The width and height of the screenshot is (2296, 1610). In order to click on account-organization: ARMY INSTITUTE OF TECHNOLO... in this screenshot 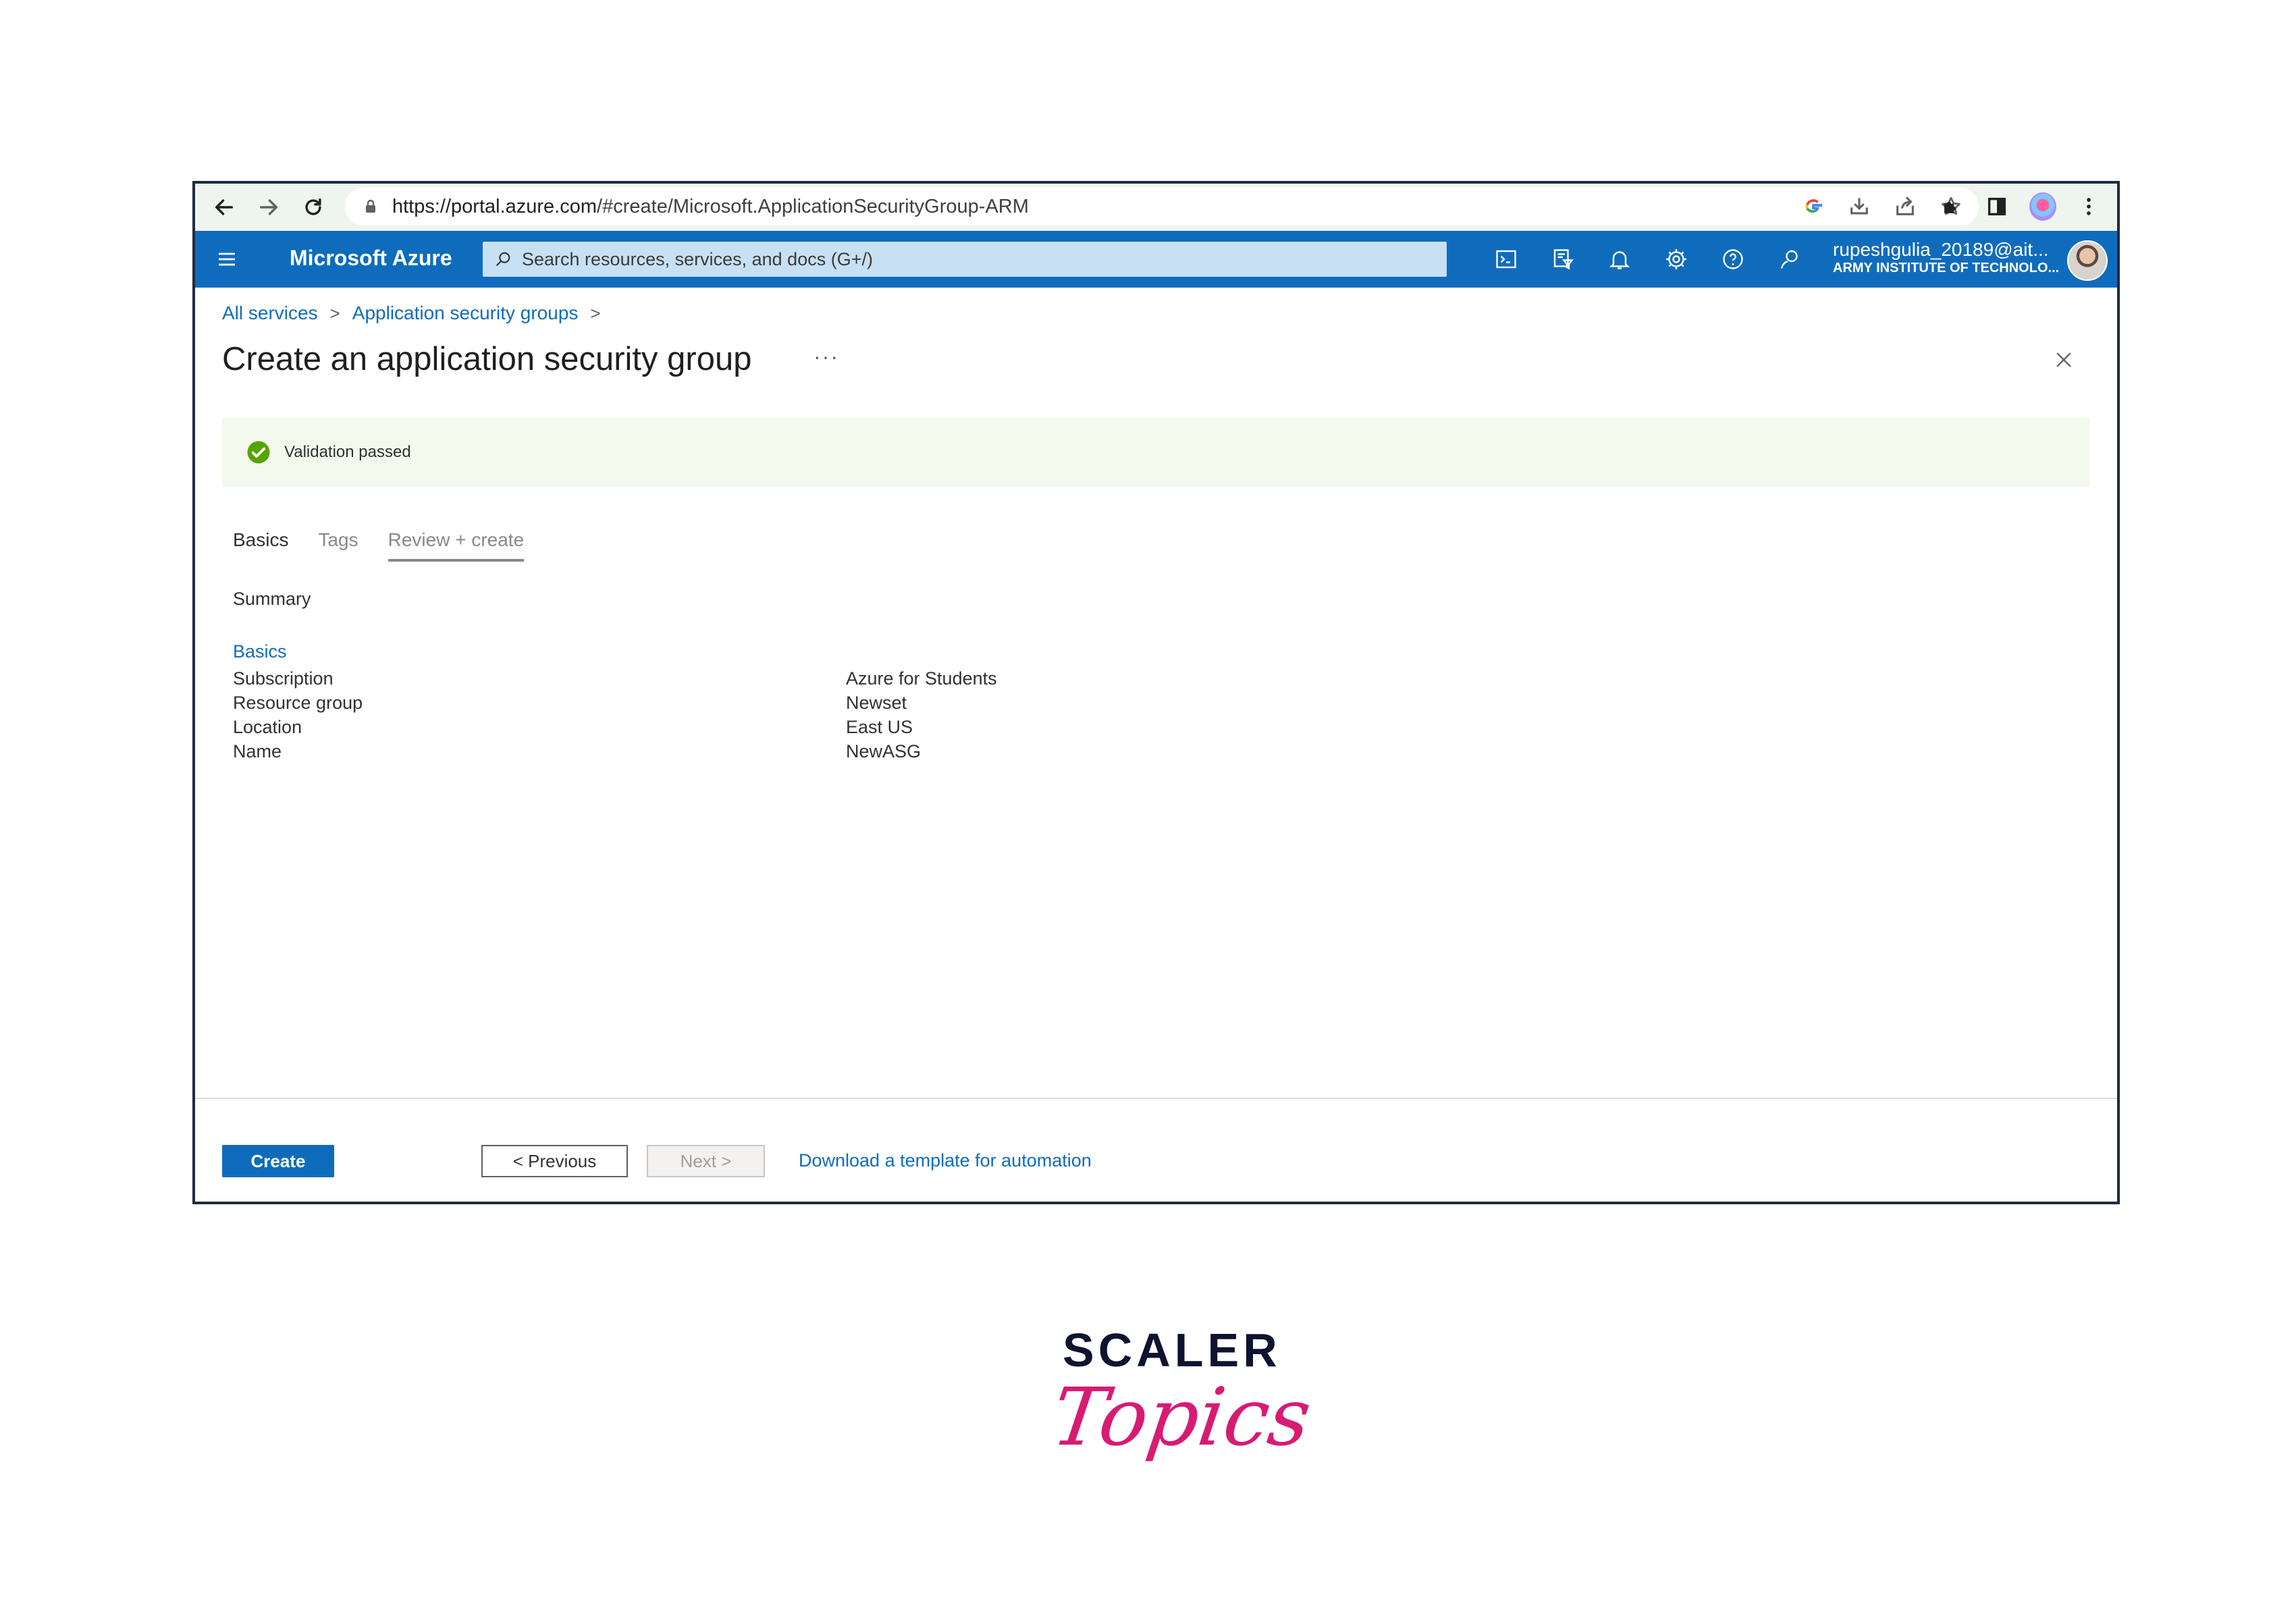, I will do `click(1946, 268)`.